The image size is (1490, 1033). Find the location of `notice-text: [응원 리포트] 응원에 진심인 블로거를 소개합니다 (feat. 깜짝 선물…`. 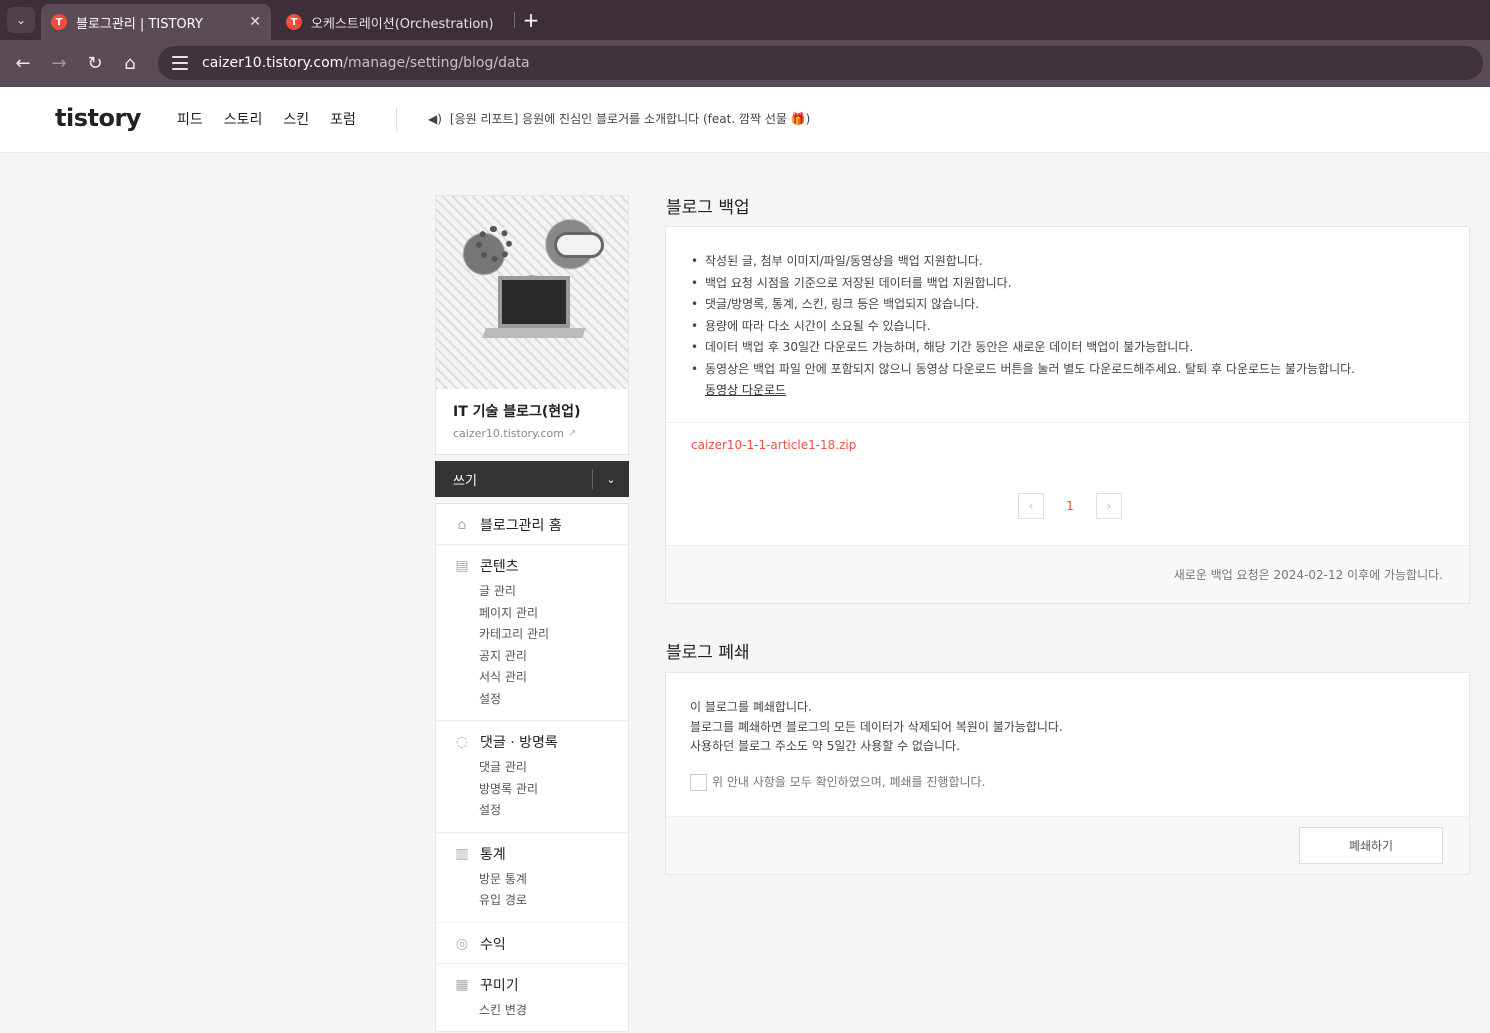

notice-text: [응원 리포트] 응원에 진심인 블로거를 소개합니다 (feat. 깜짝 선물… is located at coordinates (630, 119).